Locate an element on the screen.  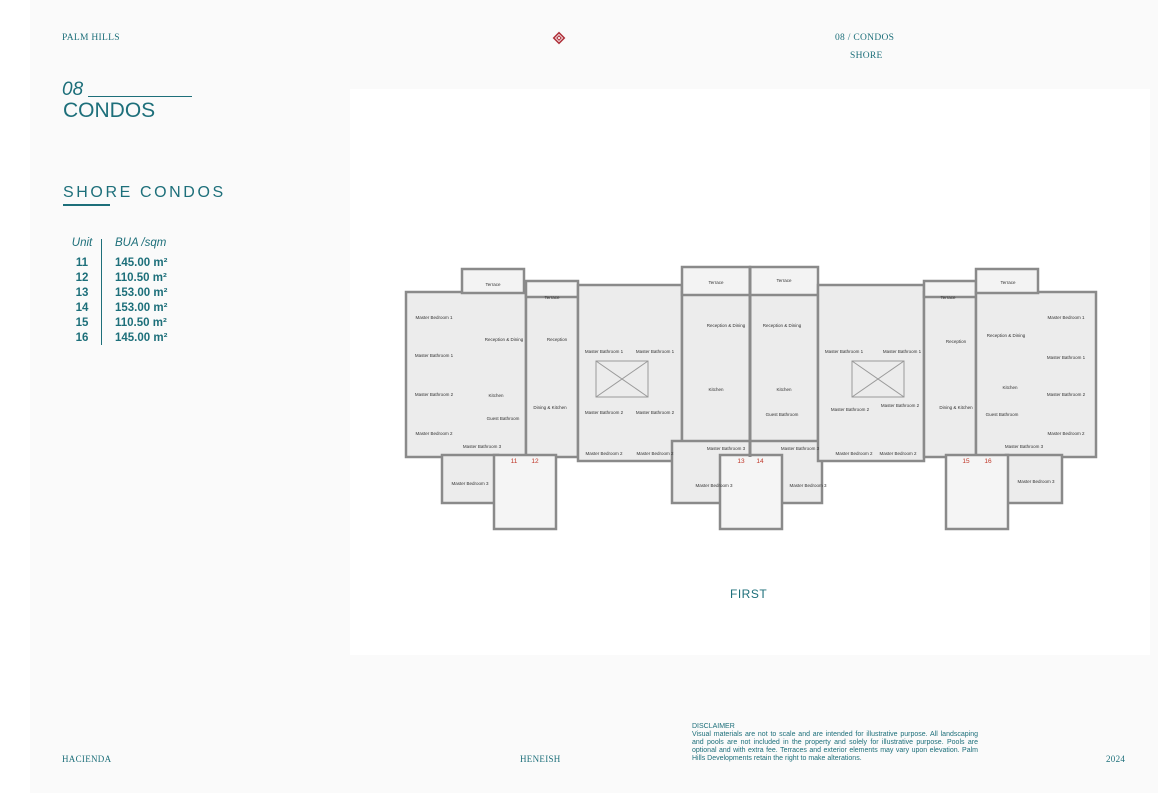
table-row: 14 153.00 m² is located at coordinates (115, 309).